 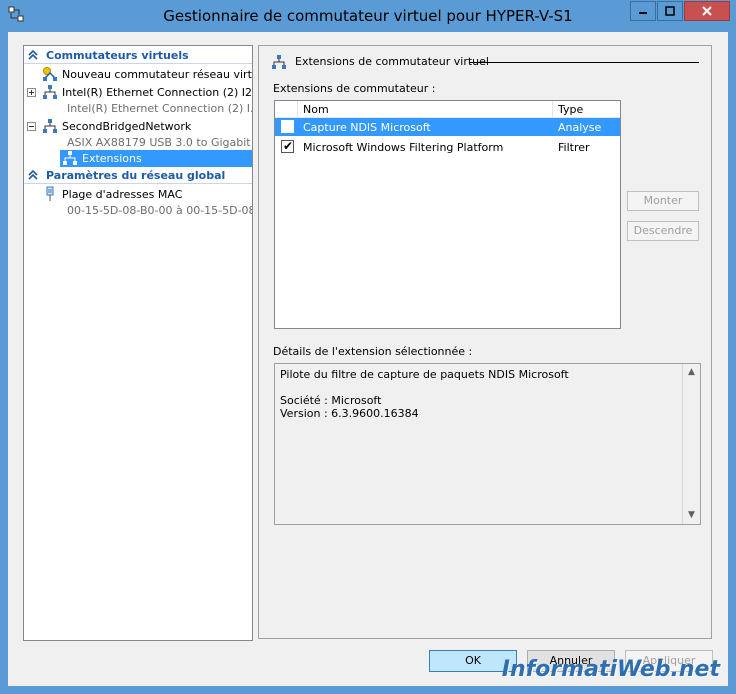 What do you see at coordinates (373, 351) in the screenshot?
I see `details-label: Détails de l'extension sélectionnée :` at bounding box center [373, 351].